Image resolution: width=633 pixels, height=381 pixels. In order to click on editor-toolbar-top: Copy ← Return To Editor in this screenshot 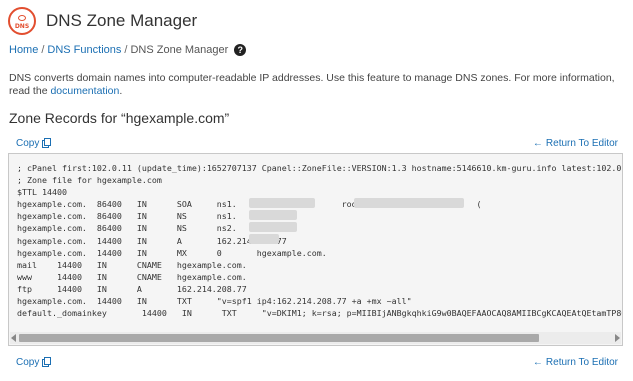, I will do `click(317, 144)`.